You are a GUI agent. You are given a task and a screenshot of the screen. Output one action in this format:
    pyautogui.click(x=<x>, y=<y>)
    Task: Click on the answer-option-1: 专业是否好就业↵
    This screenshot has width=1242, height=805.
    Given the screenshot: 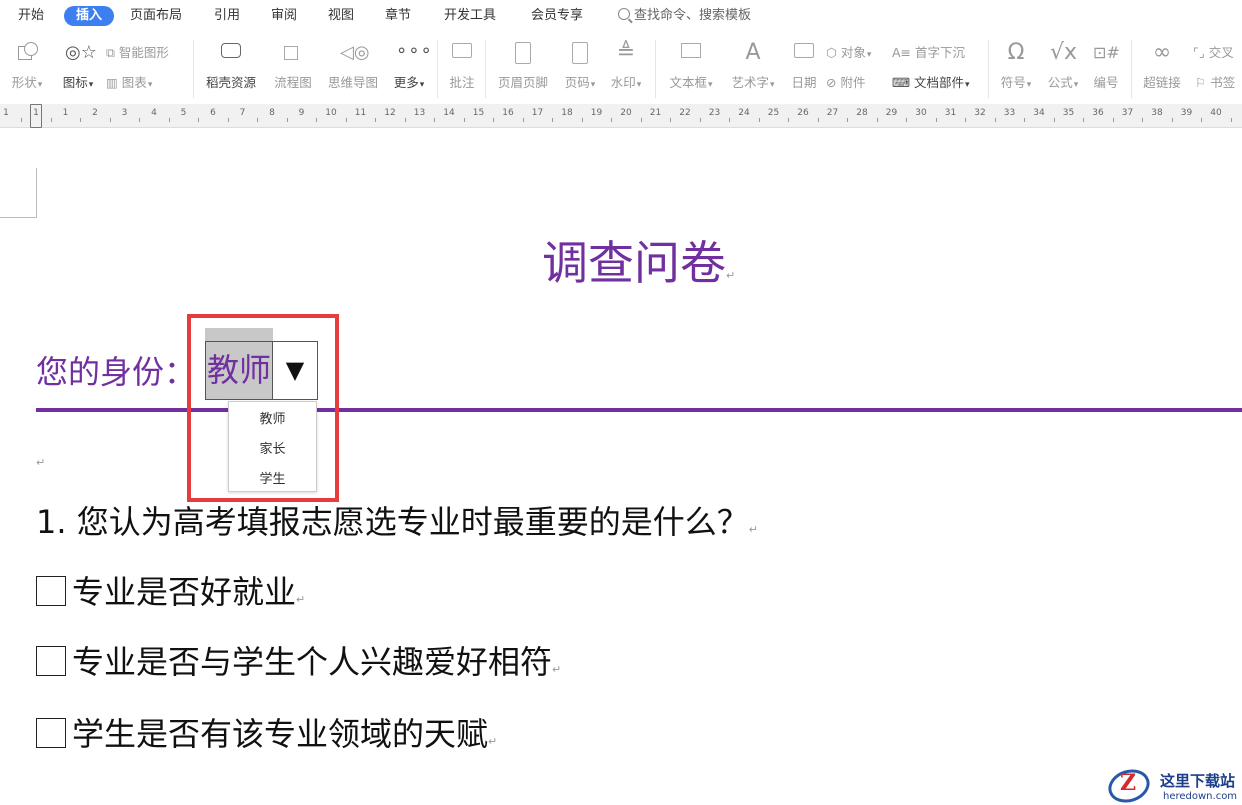 What is the action you would take?
    pyautogui.click(x=170, y=596)
    